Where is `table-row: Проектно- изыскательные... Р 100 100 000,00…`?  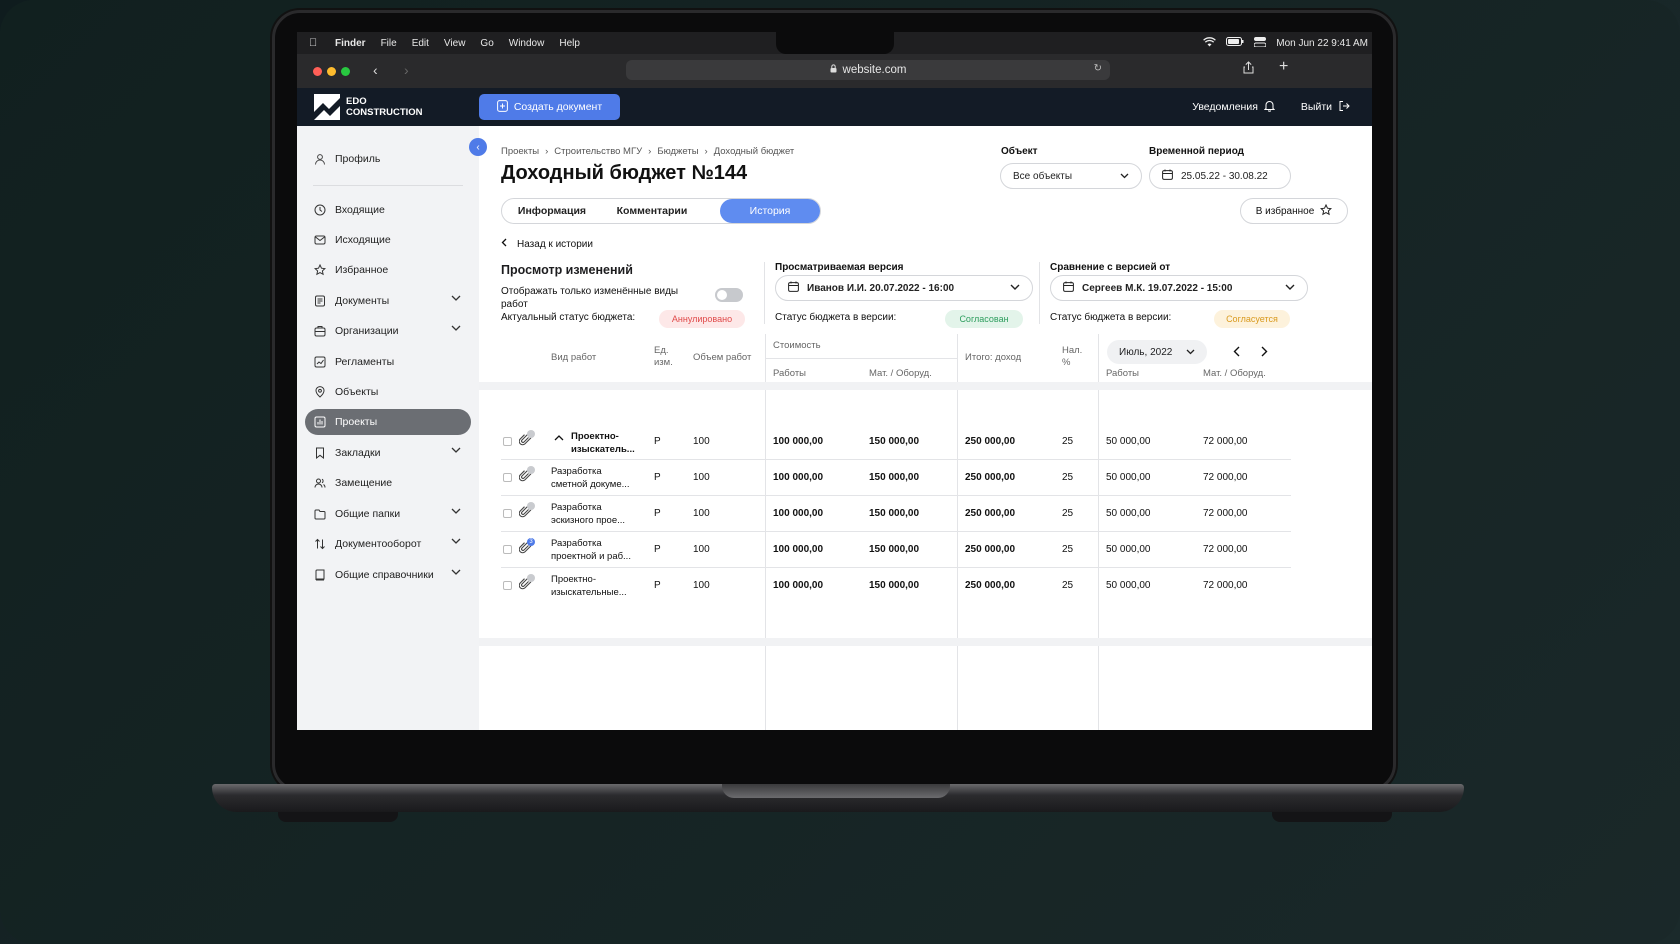 table-row: Проектно- изыскательные... Р 100 100 000,00… is located at coordinates (925, 586).